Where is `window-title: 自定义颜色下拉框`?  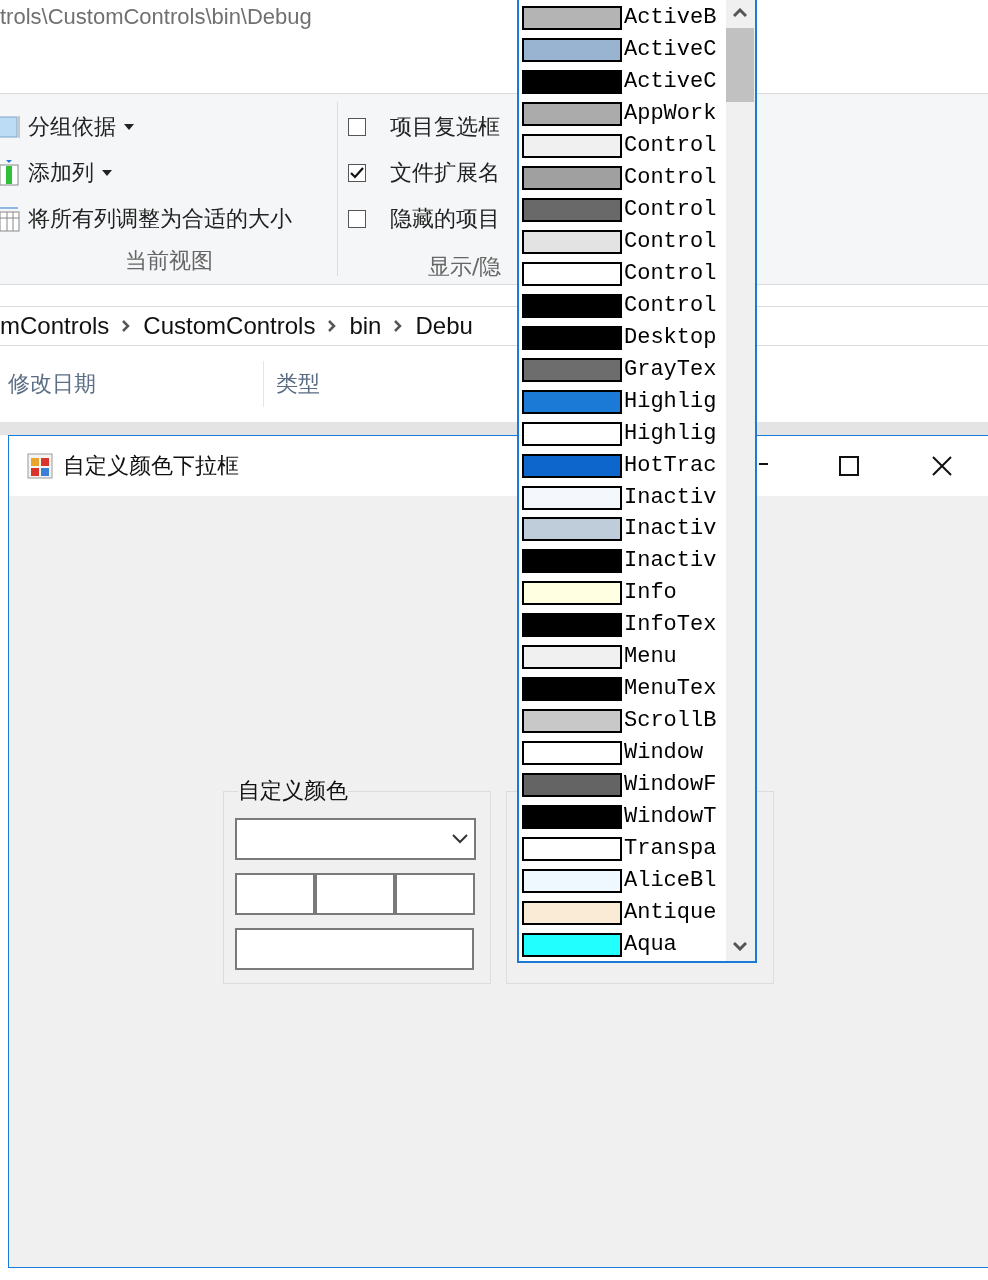
window-title: 自定义颜色下拉框 is located at coordinates (151, 466).